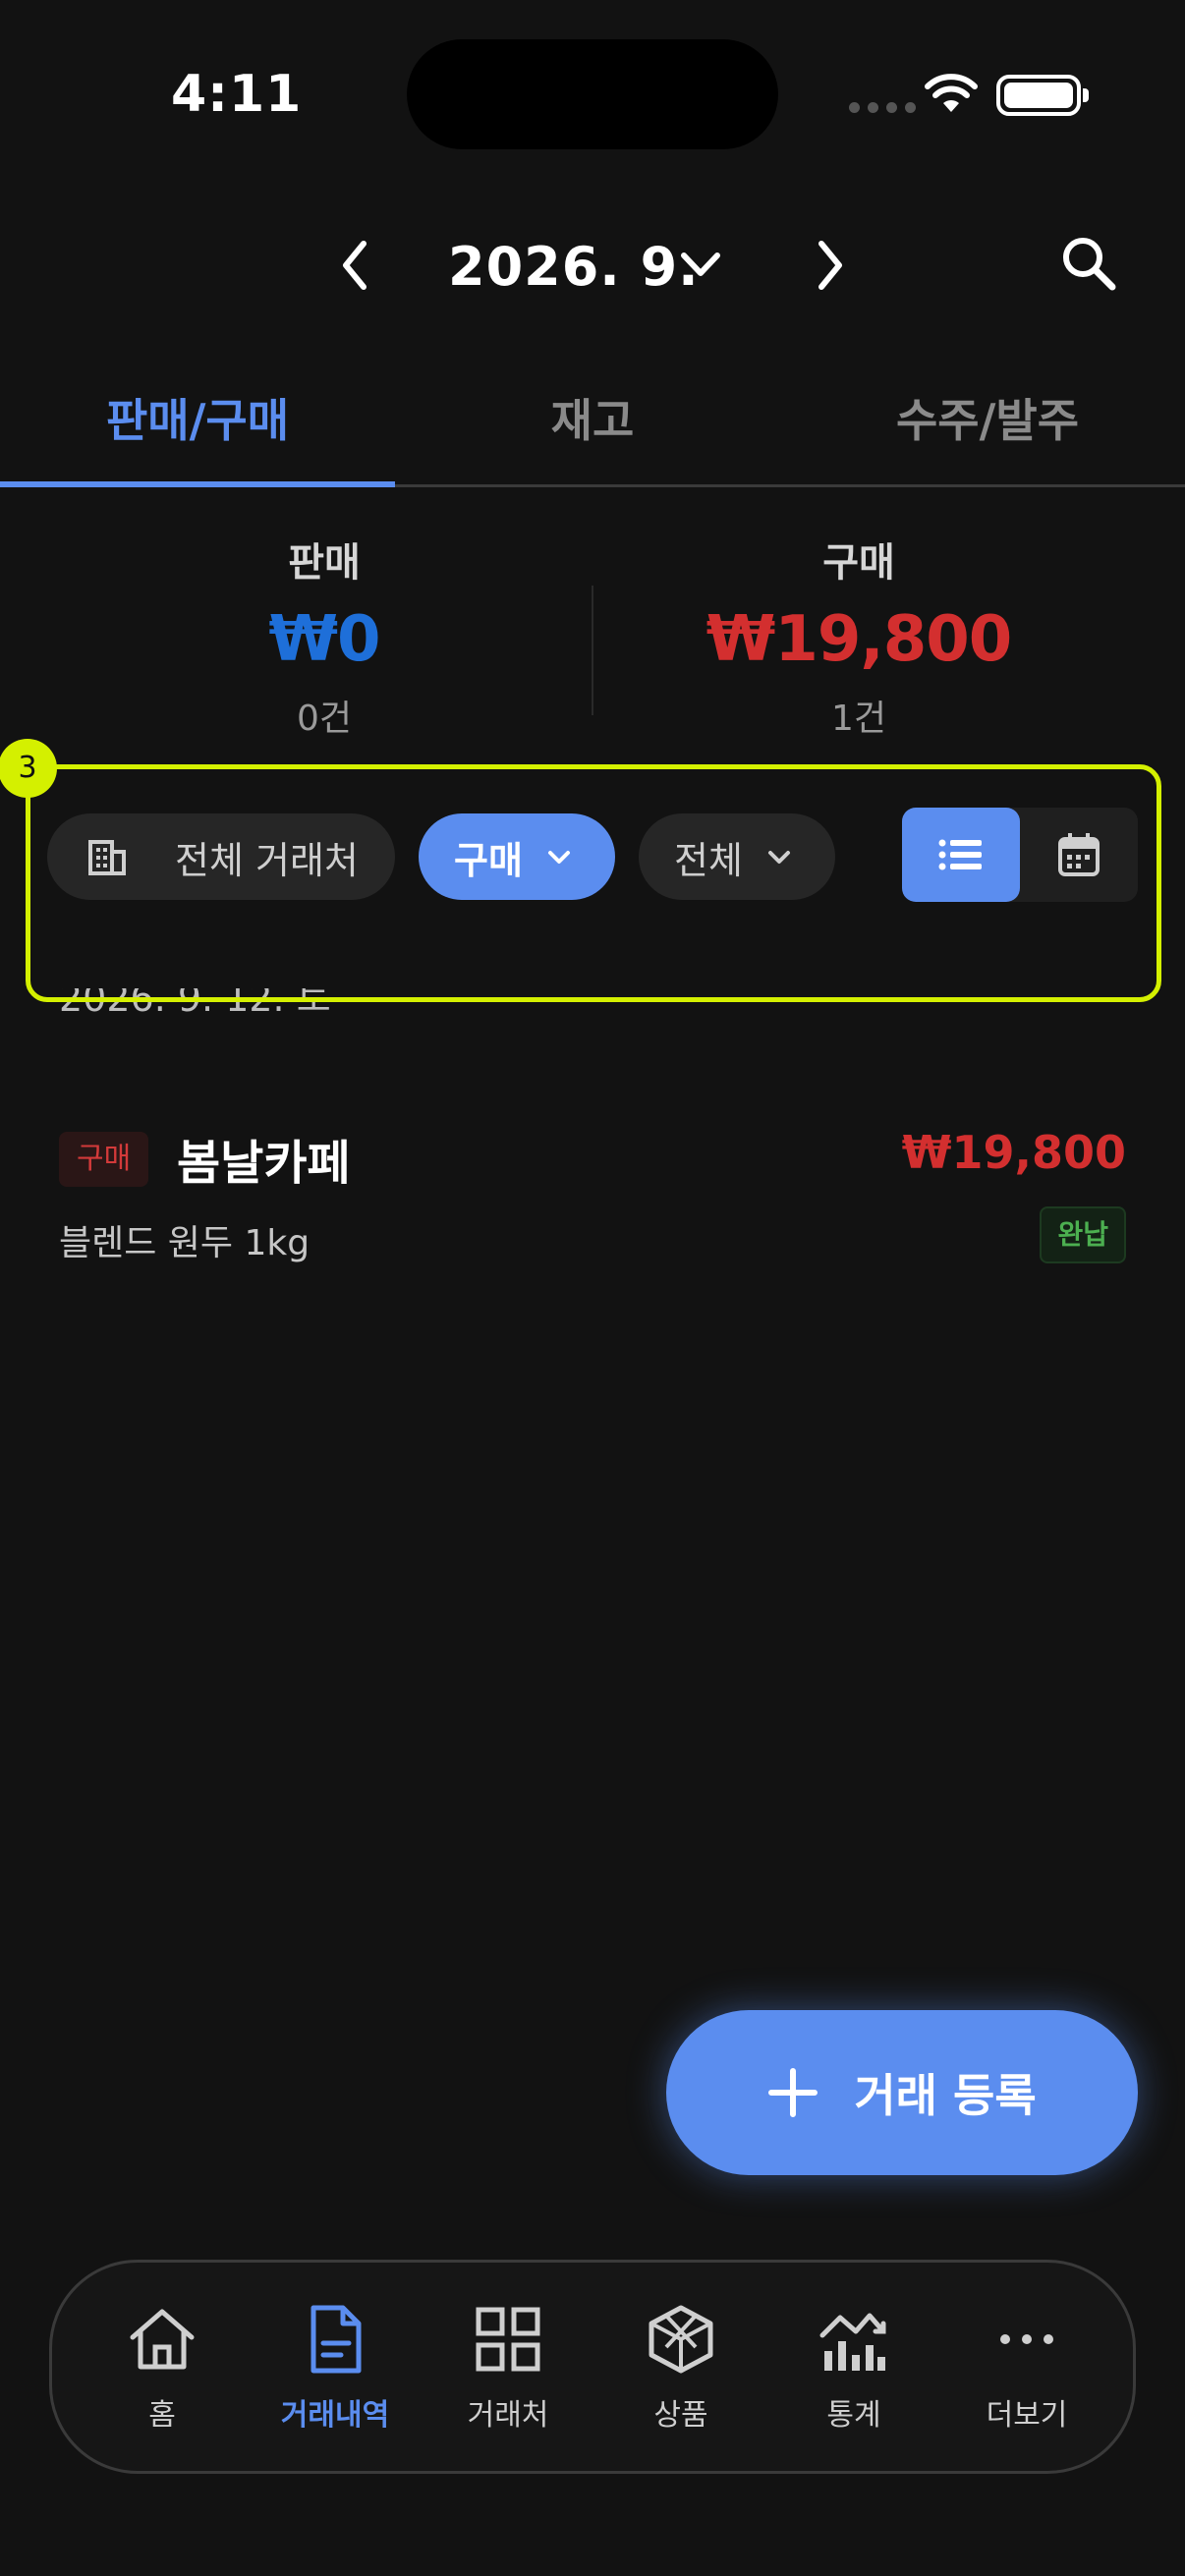  Describe the element at coordinates (709, 860) in the screenshot. I see `status-filter-label: 전체` at that location.